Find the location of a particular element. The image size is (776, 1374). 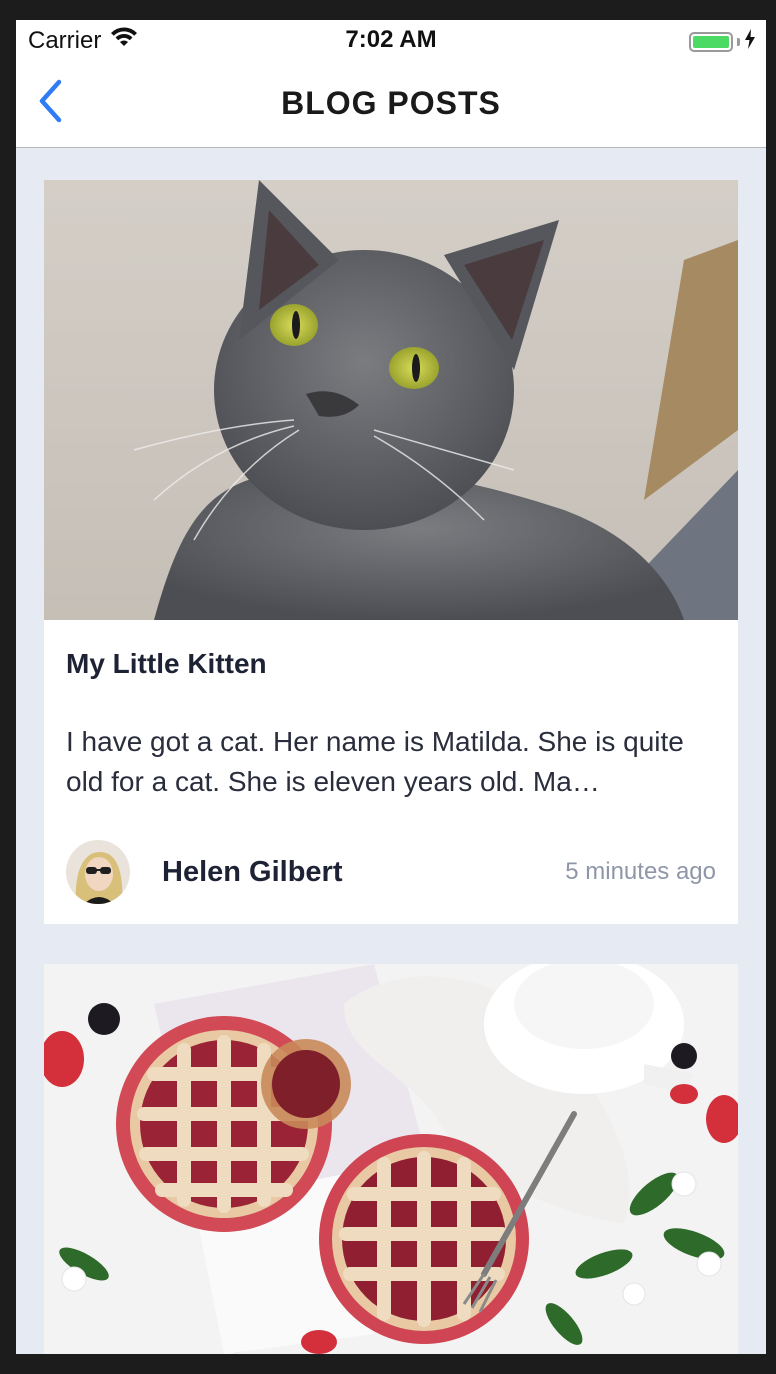

navigation-bar: BLOG POSTS is located at coordinates (391, 104).